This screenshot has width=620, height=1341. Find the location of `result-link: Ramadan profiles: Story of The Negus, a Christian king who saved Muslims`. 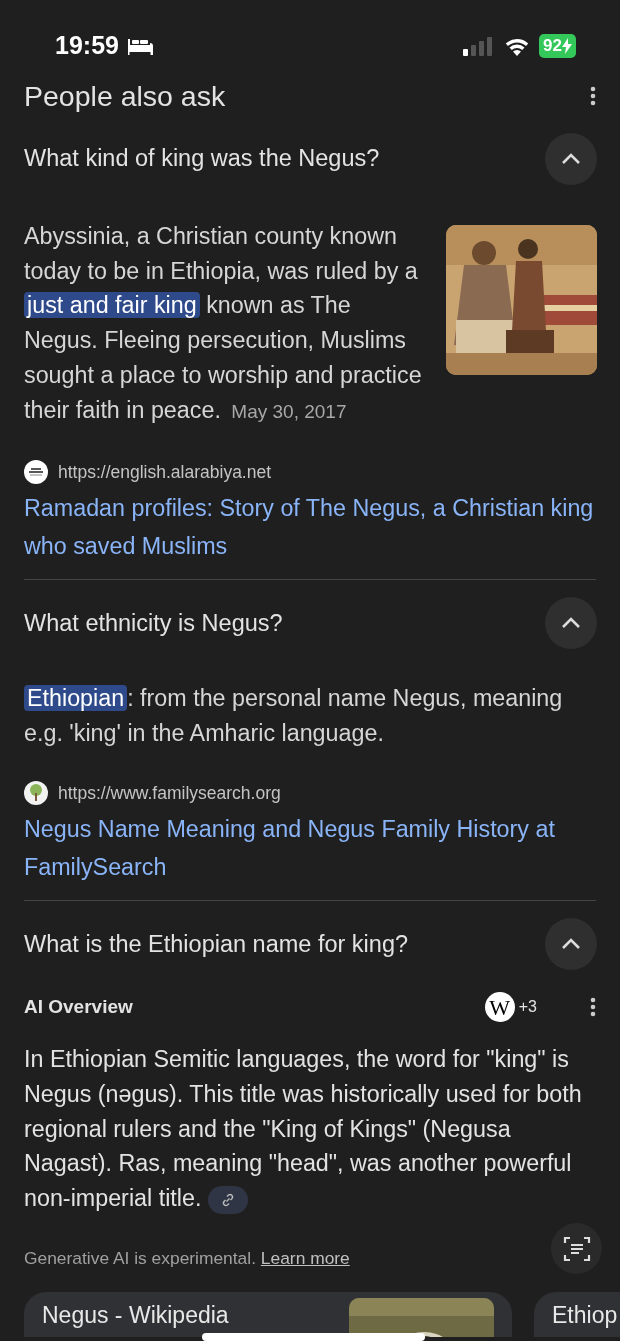

result-link: Ramadan profiles: Story of The Negus, a Christian king who saved Muslims is located at coordinates (310, 527).